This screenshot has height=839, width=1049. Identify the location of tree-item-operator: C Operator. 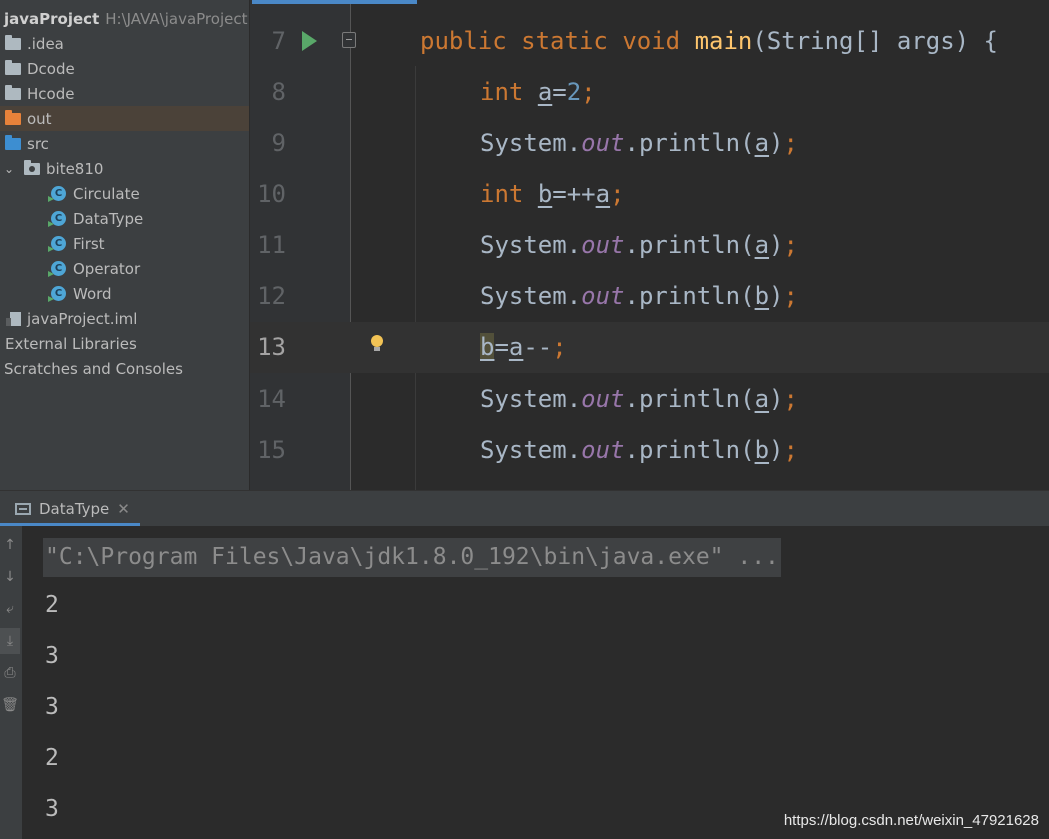
(124, 268).